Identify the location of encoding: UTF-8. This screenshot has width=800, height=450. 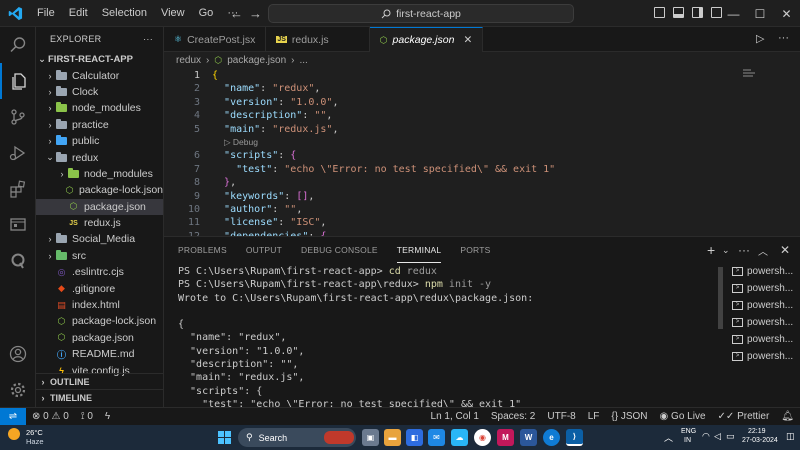
(561, 416).